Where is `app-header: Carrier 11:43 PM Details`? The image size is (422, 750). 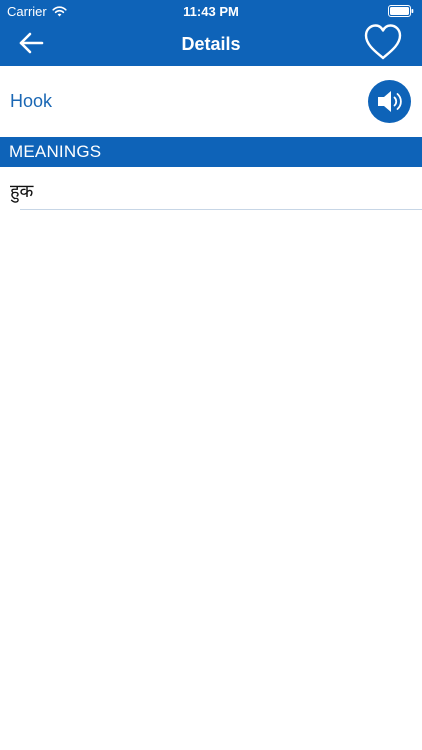 app-header: Carrier 11:43 PM Details is located at coordinates (211, 33).